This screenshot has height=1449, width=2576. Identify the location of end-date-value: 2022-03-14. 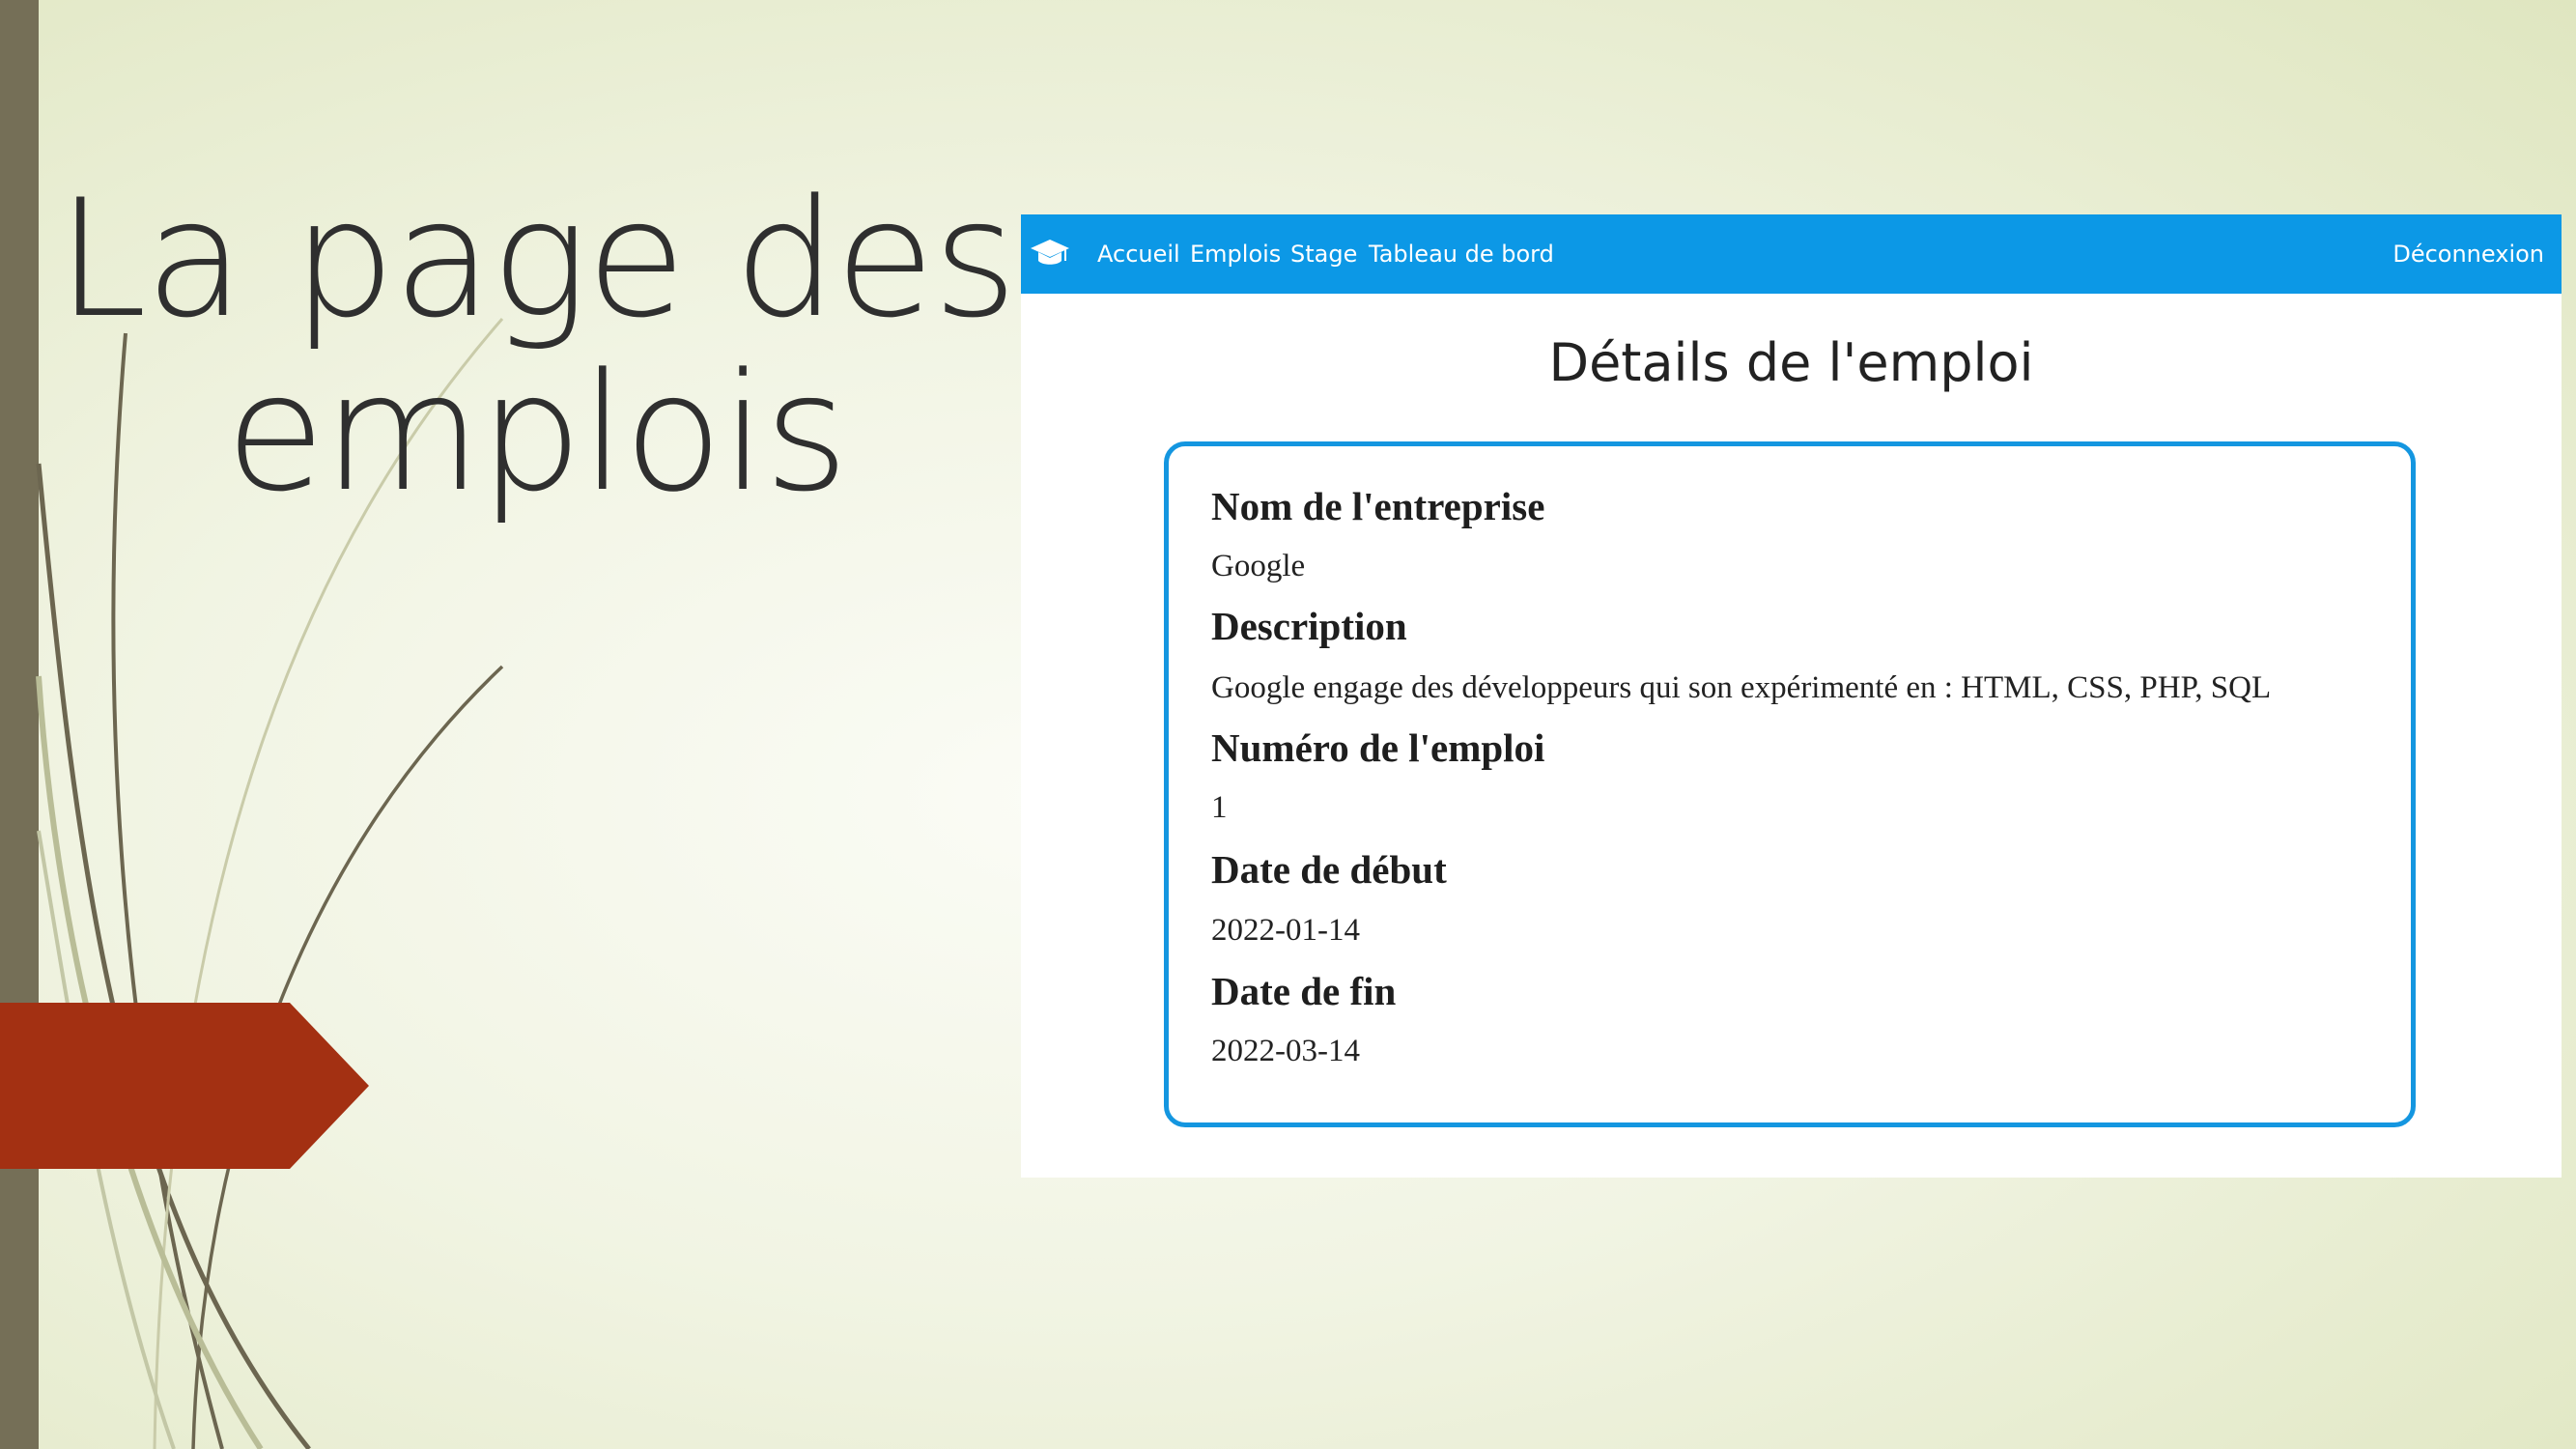
(1285, 1051).